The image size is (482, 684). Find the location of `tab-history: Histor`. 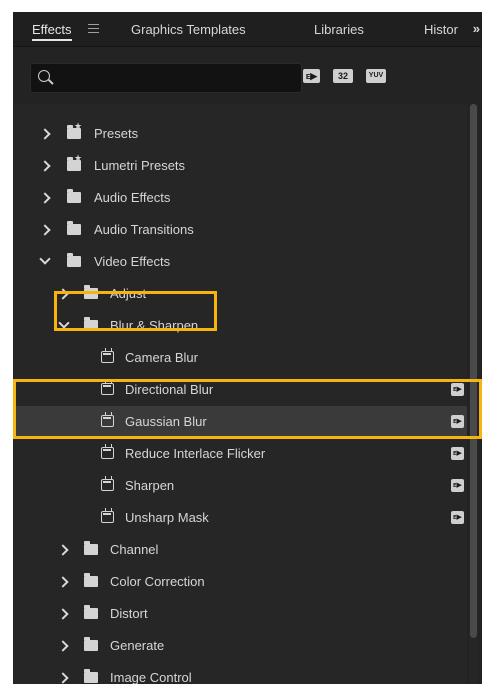

tab-history: Histor is located at coordinates (441, 29).